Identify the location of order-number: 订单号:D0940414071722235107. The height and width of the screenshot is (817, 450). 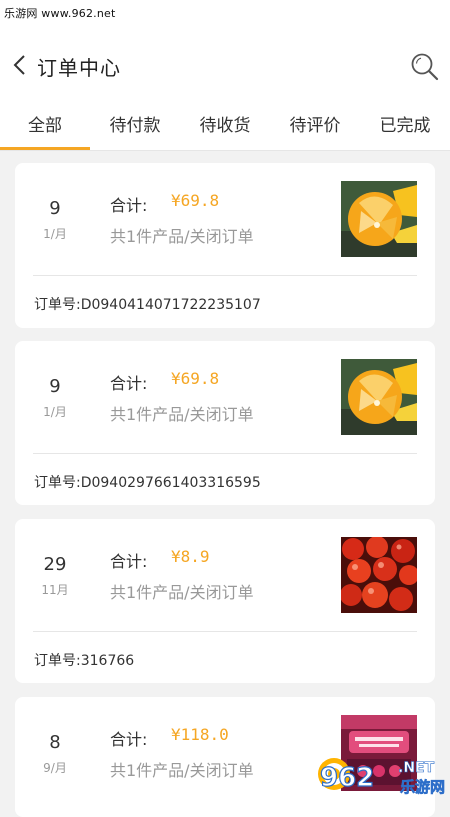
(147, 305).